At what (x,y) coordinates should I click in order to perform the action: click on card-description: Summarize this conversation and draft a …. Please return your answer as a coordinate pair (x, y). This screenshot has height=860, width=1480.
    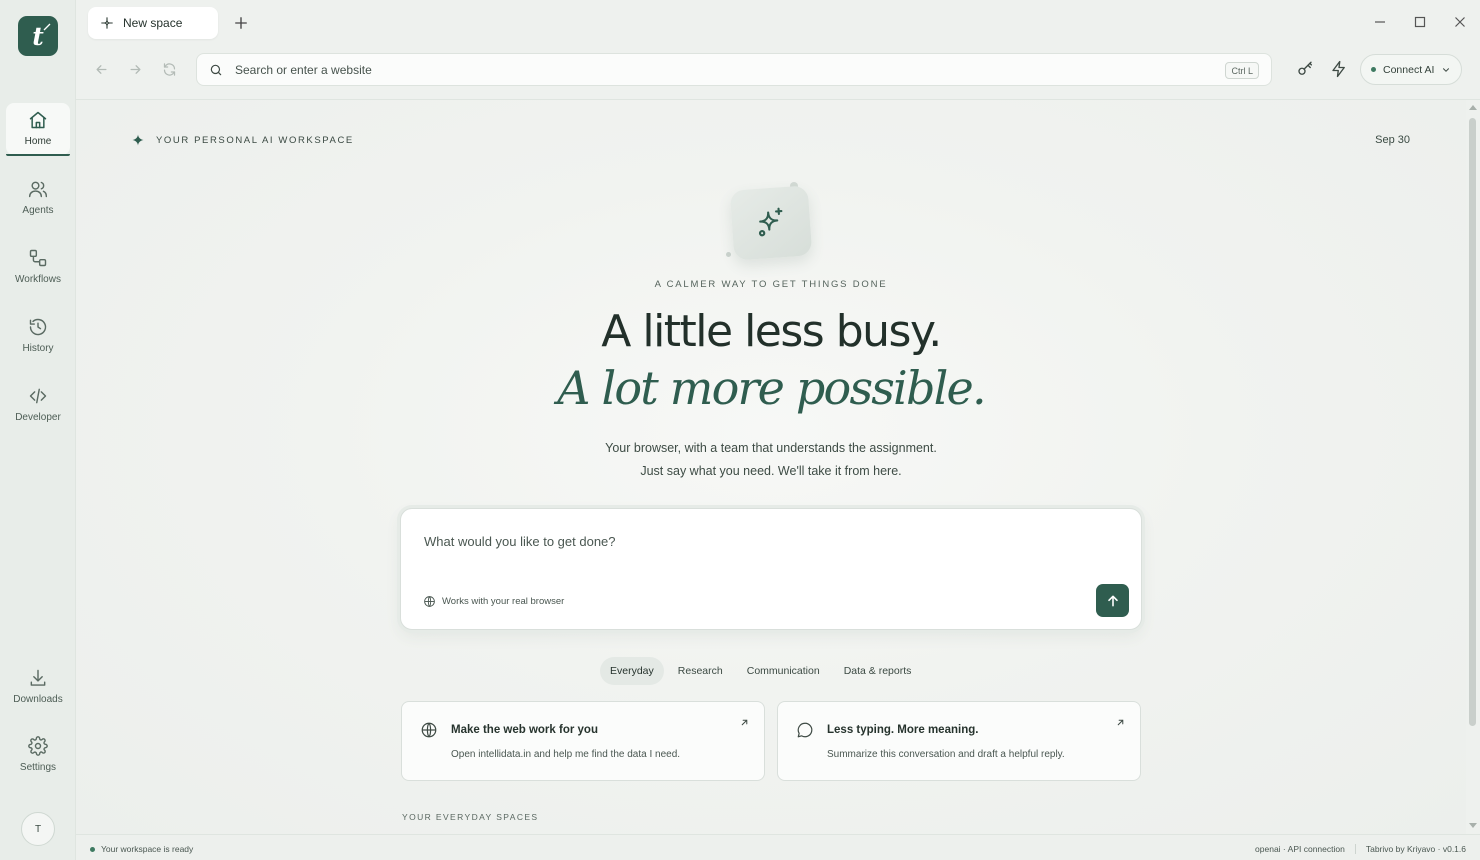
    Looking at the image, I should click on (946, 754).